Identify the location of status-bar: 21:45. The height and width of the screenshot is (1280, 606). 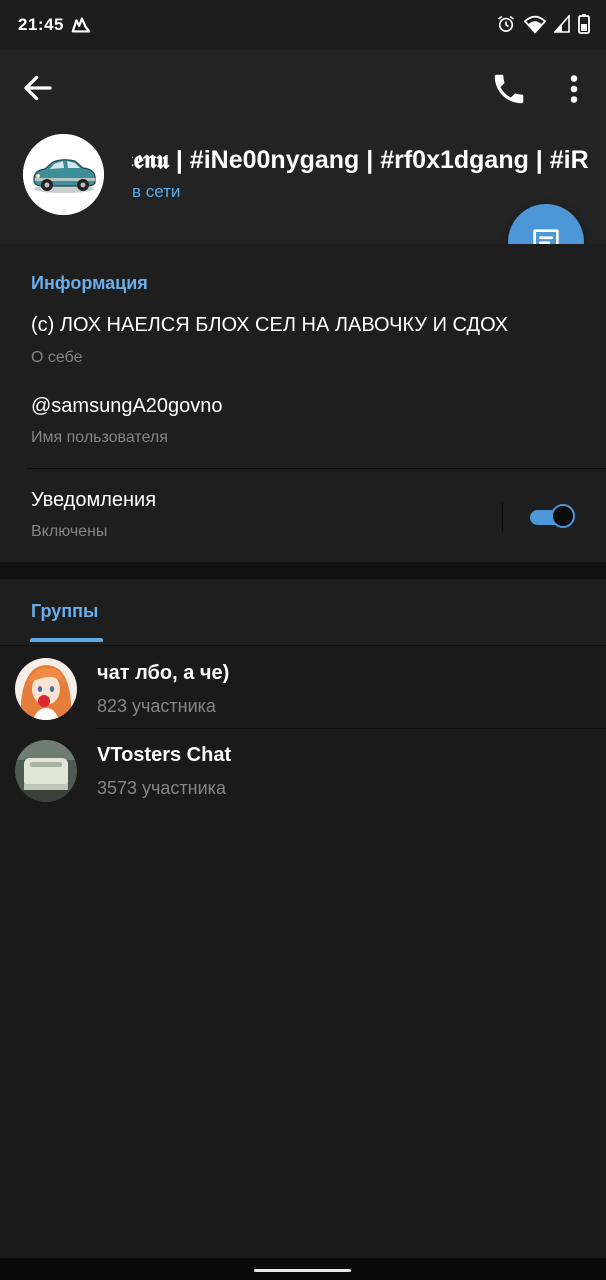
(303, 25).